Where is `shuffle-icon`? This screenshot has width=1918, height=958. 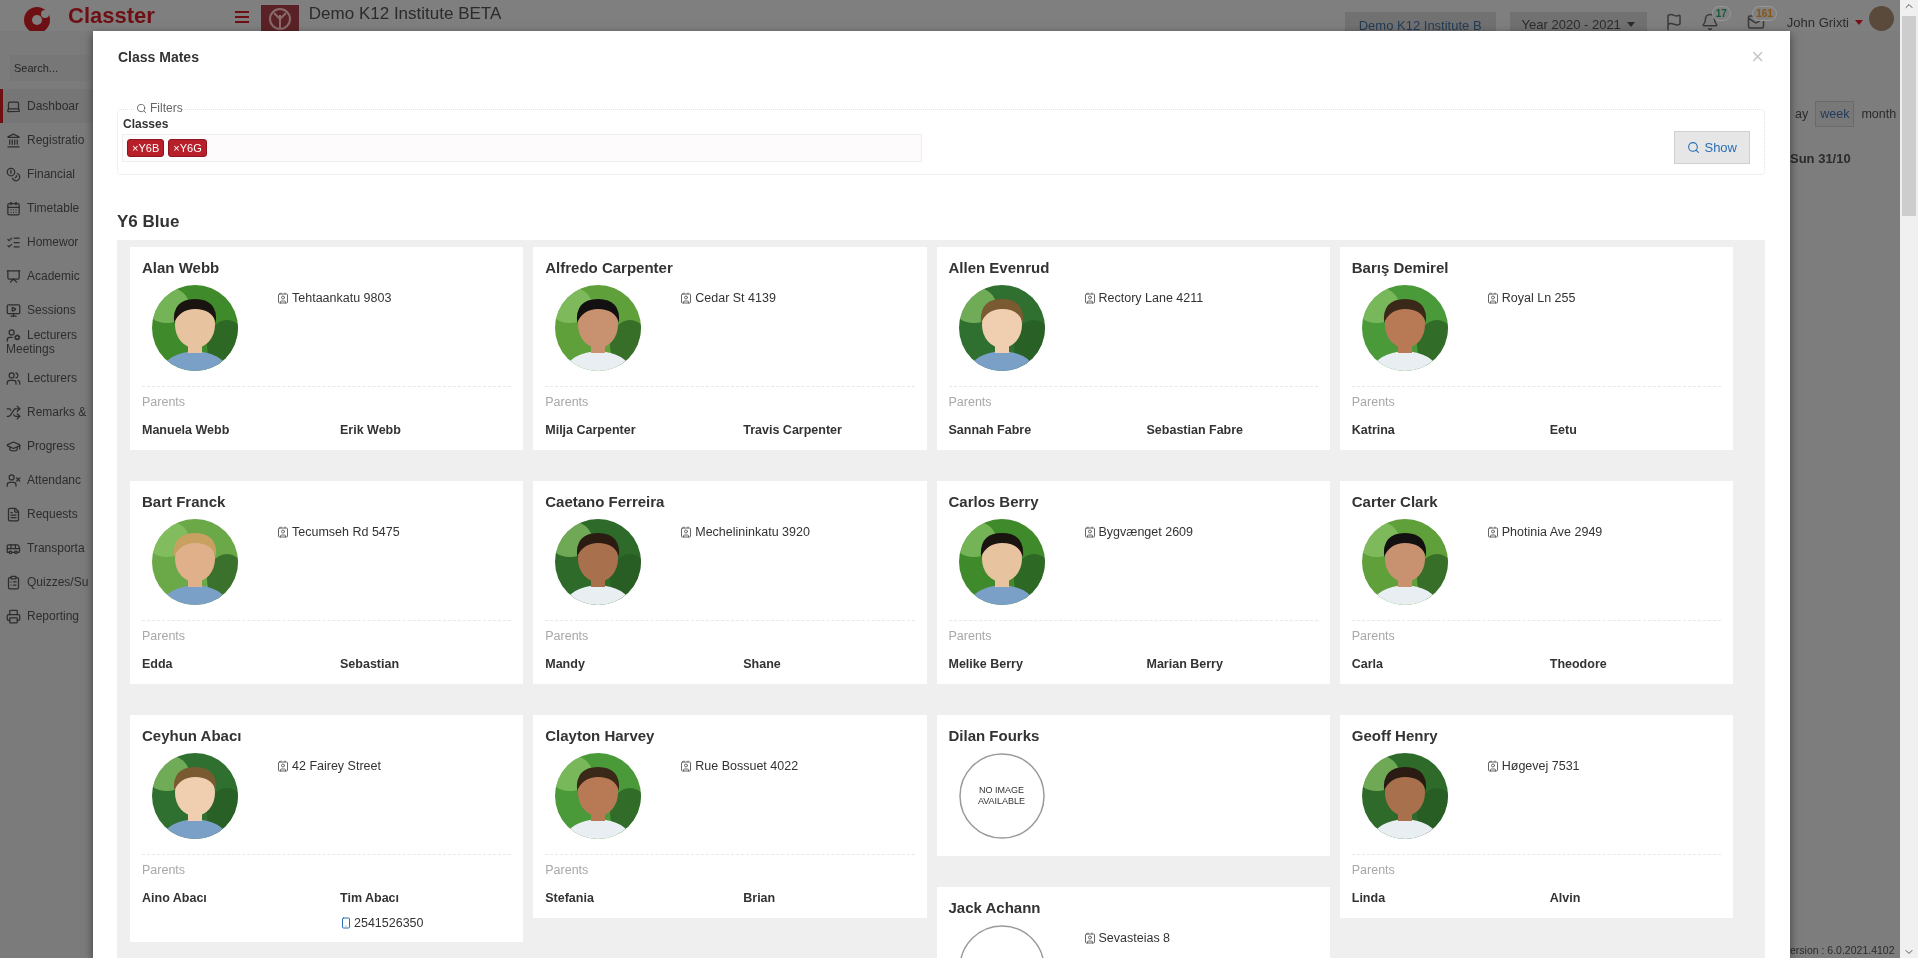
shuffle-icon is located at coordinates (13, 412).